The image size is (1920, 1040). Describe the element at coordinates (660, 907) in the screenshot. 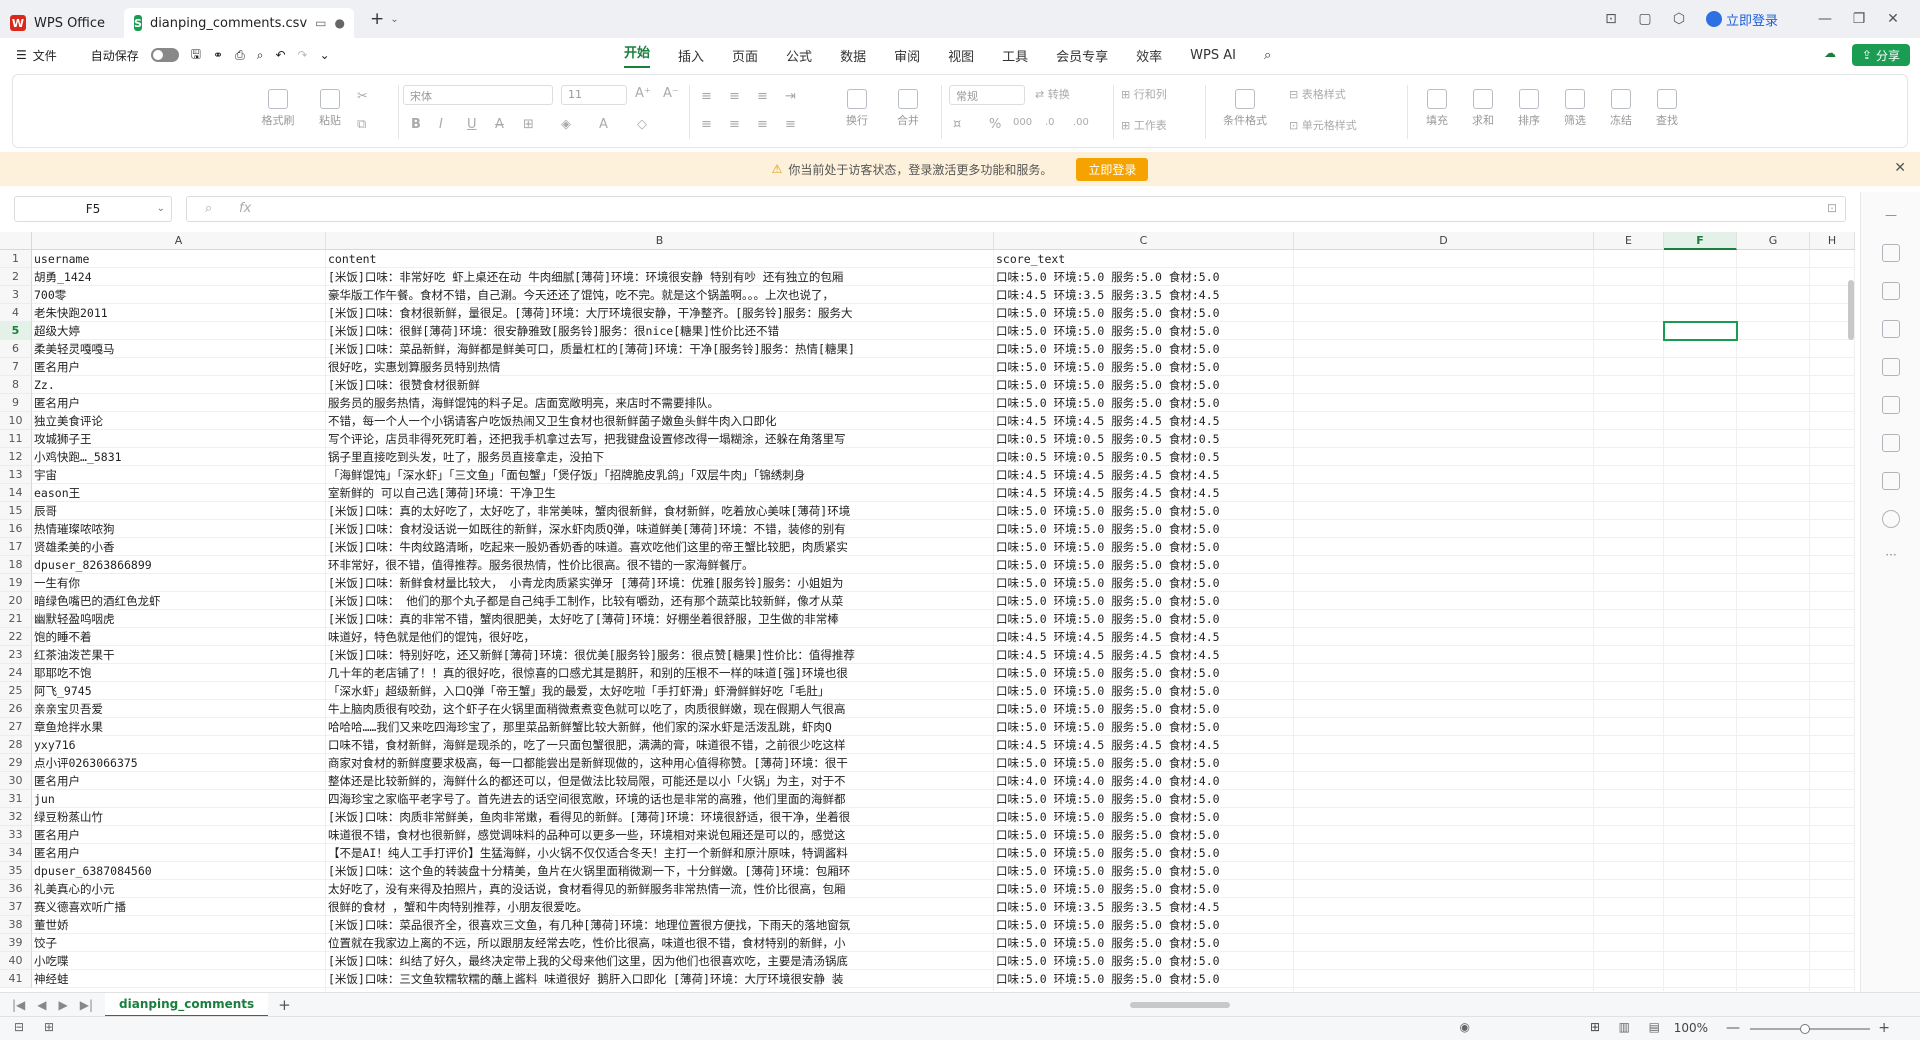

I see `cell-b37: 很鲜的食材 ，蟹和牛肉特别推荐，小朋友很爱吃。` at that location.